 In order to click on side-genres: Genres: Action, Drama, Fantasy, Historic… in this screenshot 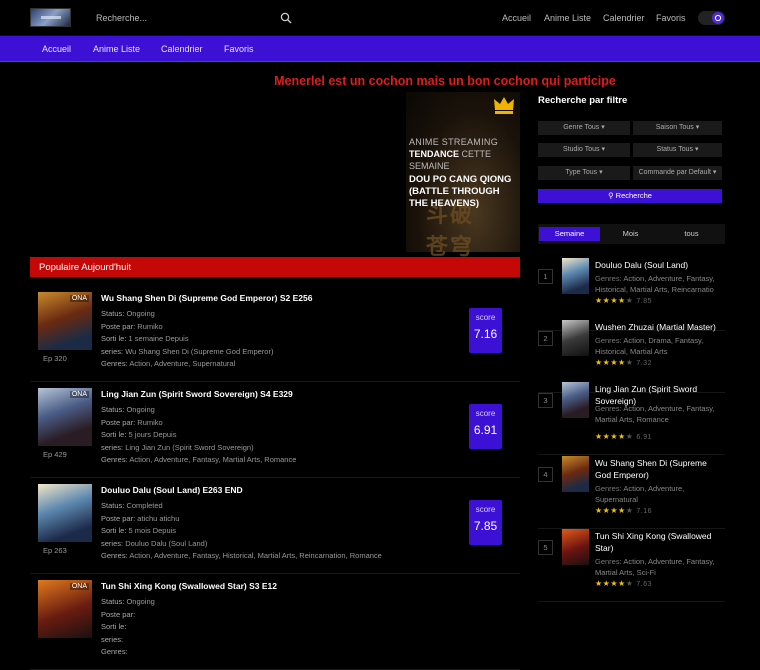, I will do `click(659, 346)`.